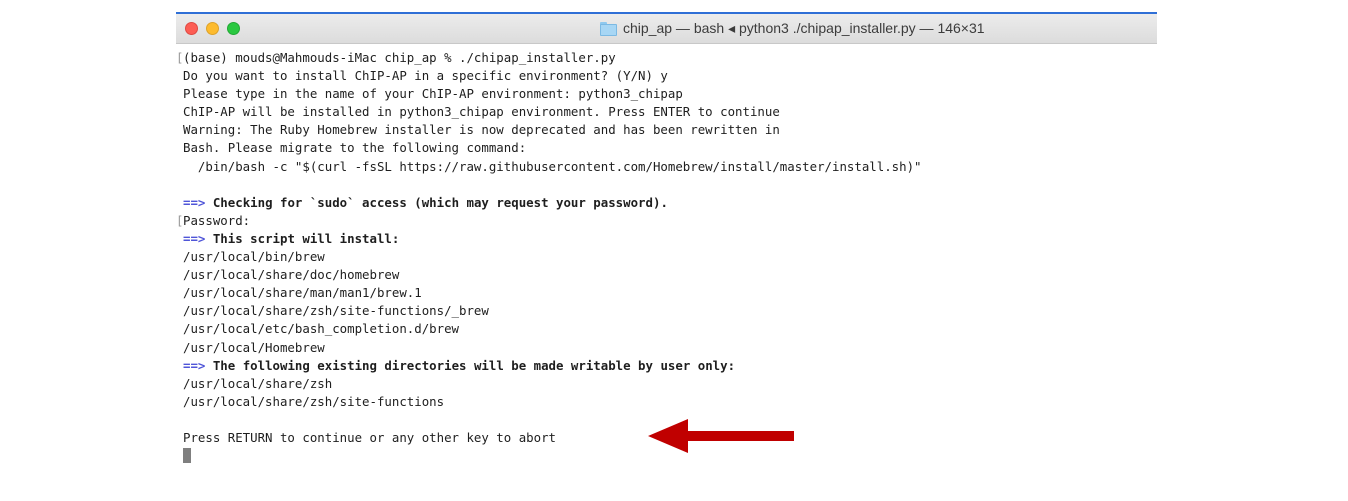 Image resolution: width=1348 pixels, height=501 pixels. I want to click on zoom-button, so click(233, 28).